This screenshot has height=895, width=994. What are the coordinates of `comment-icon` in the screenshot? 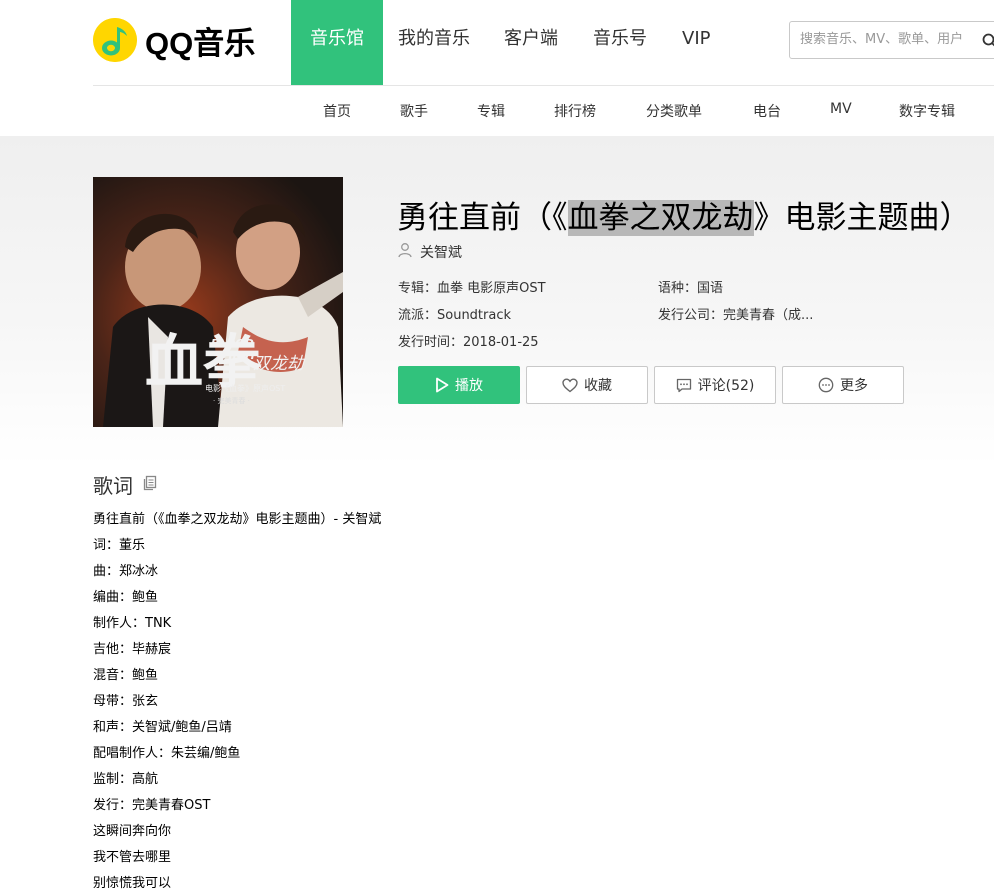 It's located at (683, 385).